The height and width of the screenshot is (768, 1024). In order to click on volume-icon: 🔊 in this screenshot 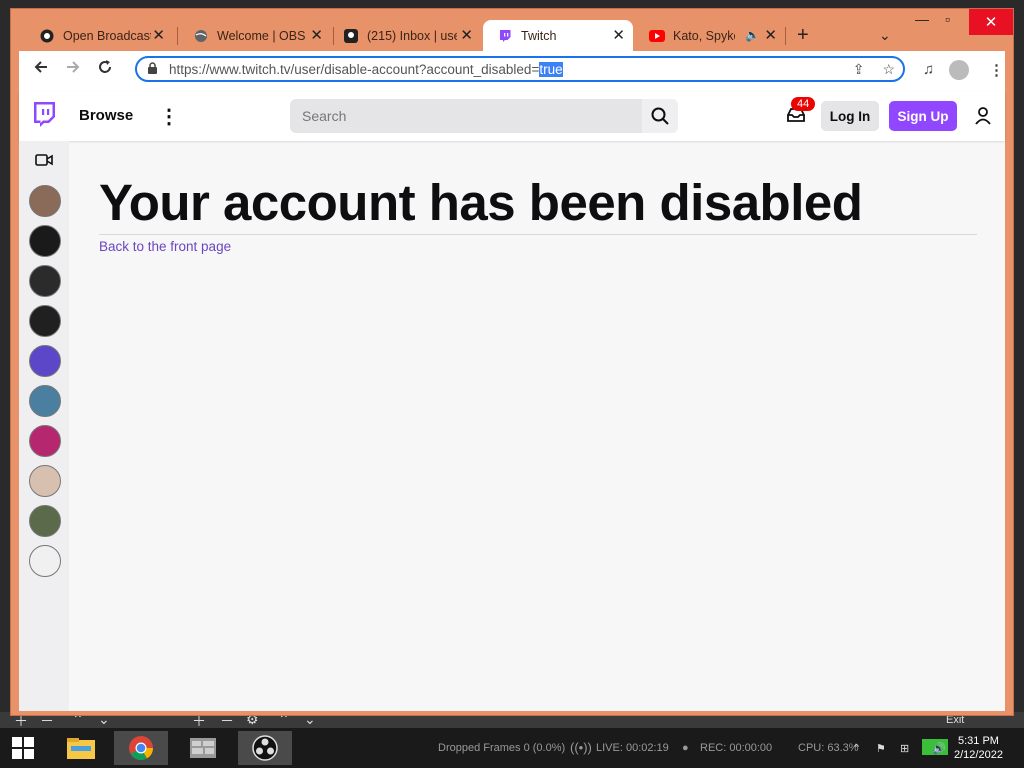, I will do `click(939, 748)`.